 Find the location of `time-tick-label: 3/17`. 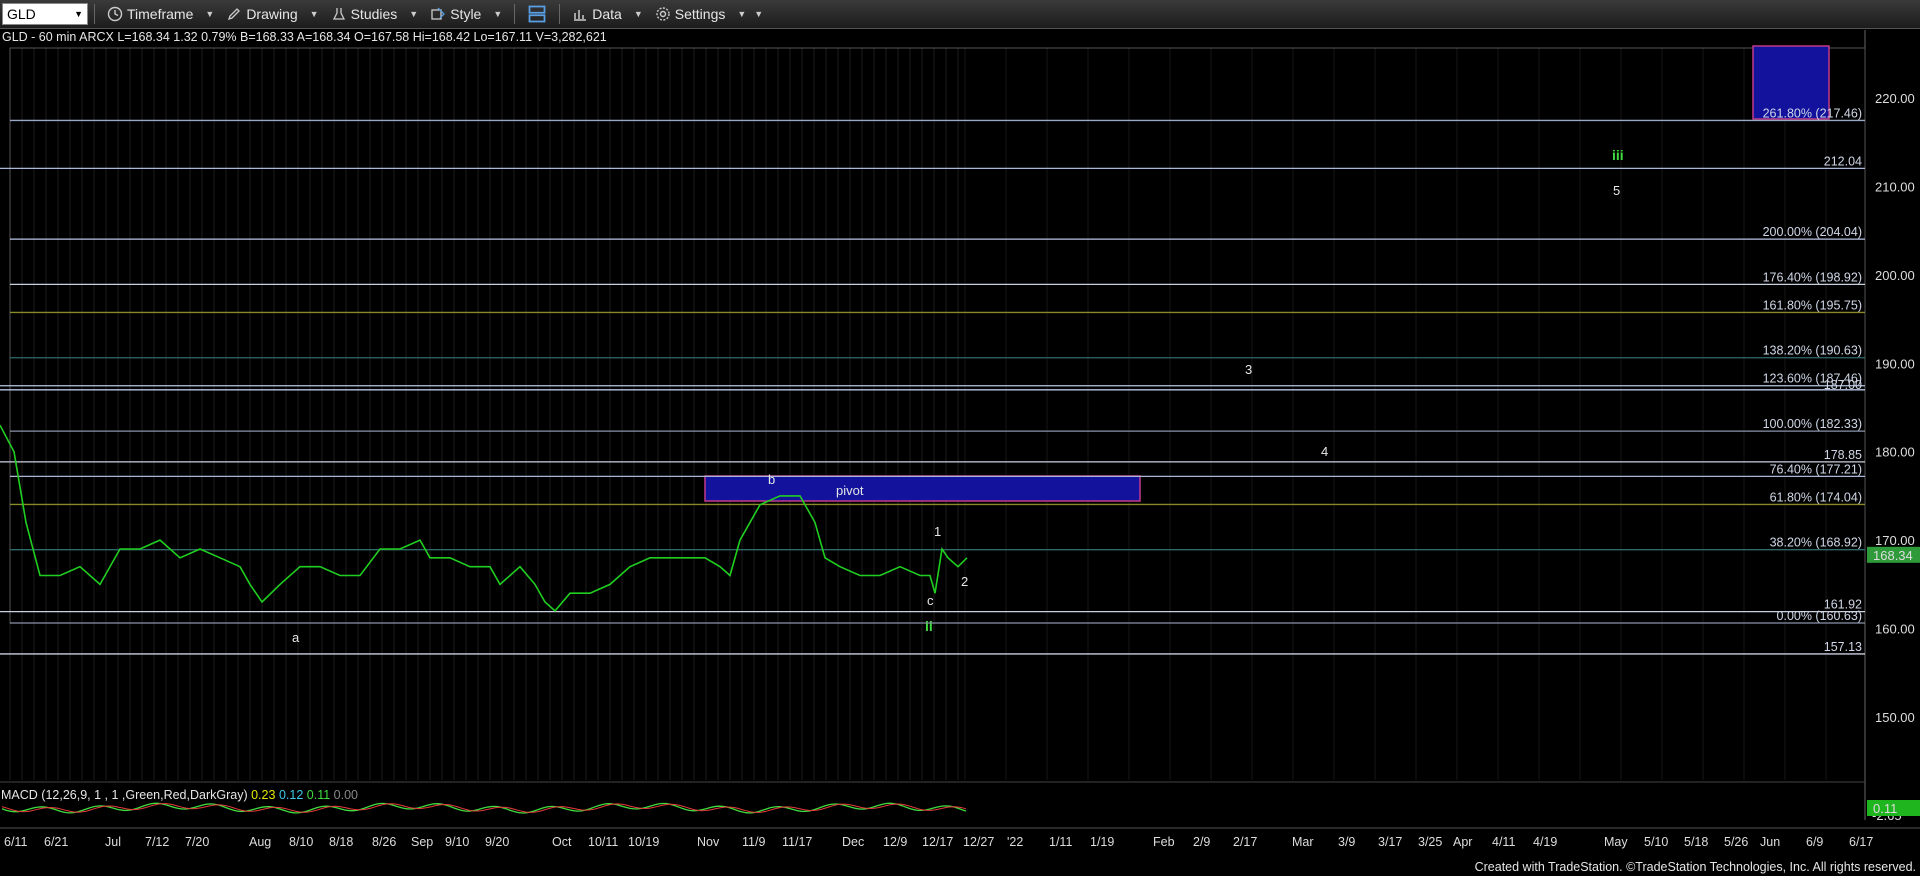

time-tick-label: 3/17 is located at coordinates (1390, 842).